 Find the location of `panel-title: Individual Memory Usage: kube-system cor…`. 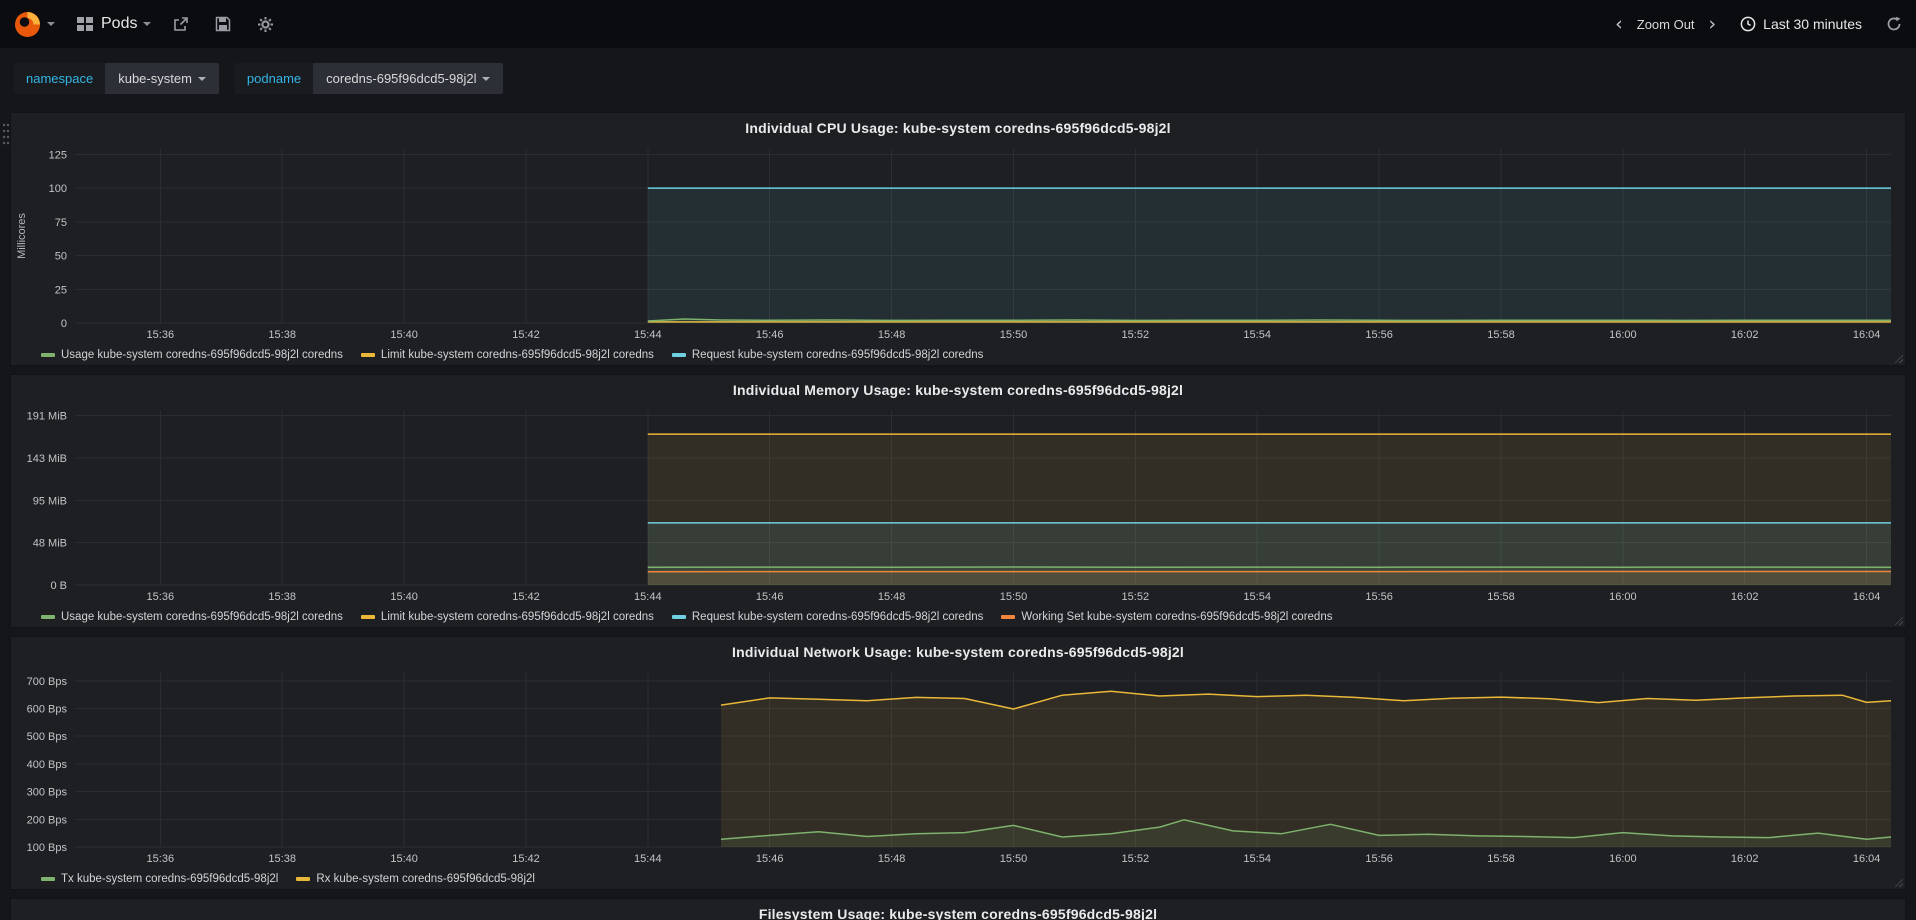

panel-title: Individual Memory Usage: kube-system cor… is located at coordinates (958, 389).